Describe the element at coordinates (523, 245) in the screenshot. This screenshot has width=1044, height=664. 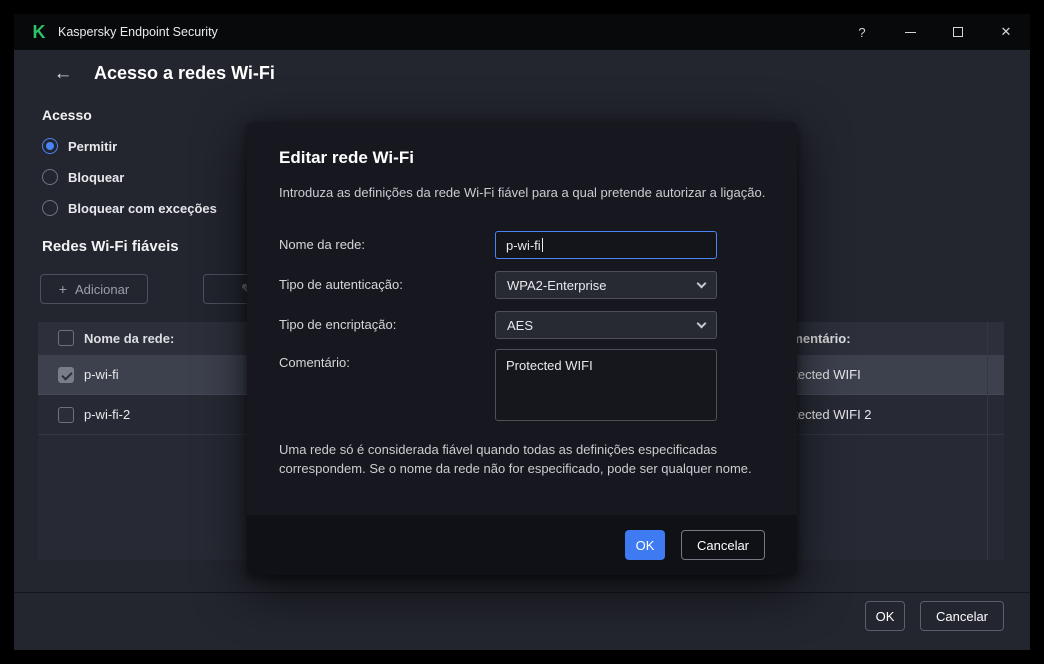
I see `network-name-value: p-wi-fi` at that location.